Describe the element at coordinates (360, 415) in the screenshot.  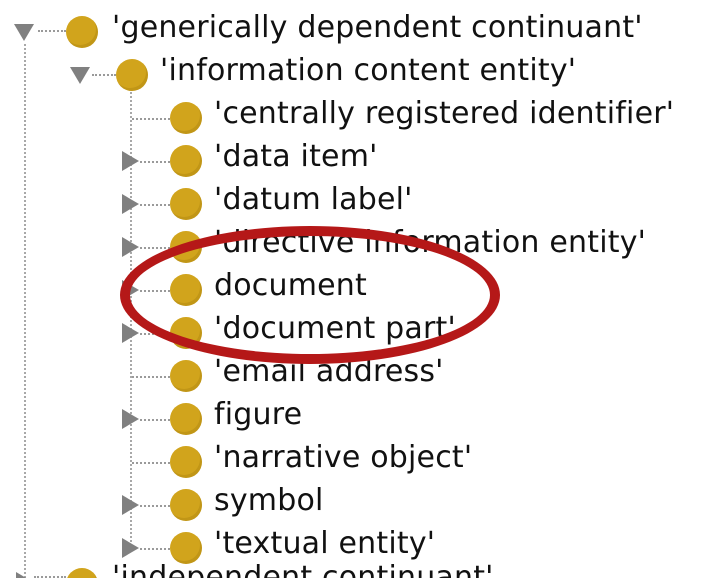
I see `tree-node-child: figure` at that location.